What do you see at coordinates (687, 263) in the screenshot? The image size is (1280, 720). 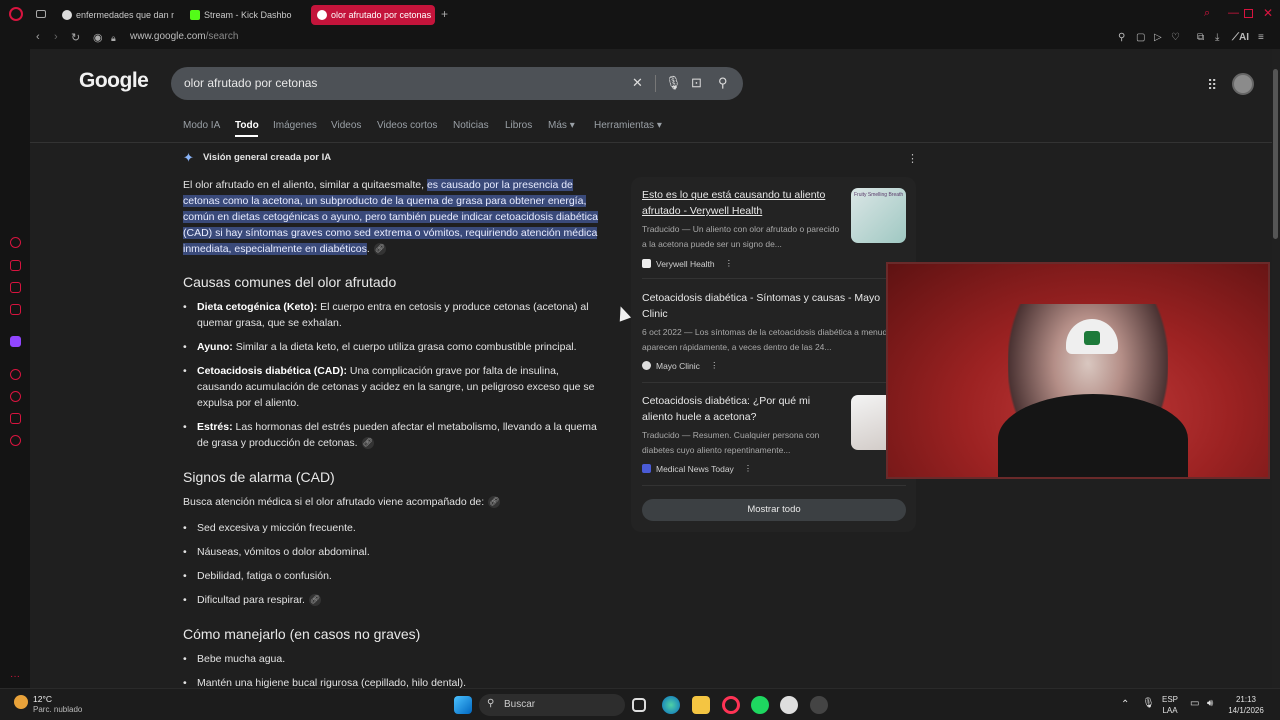 I see `source-name: Verywell Health ⋮` at bounding box center [687, 263].